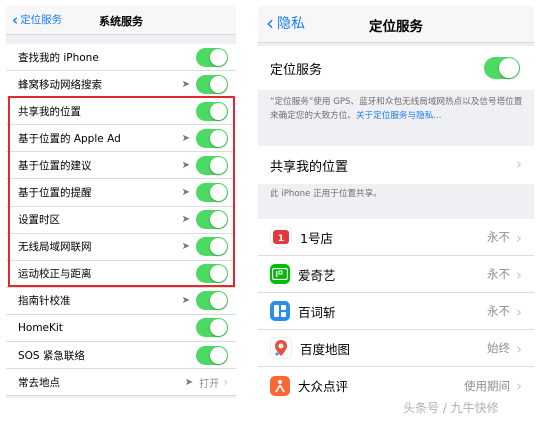  Describe the element at coordinates (121, 383) in the screenshot. I see `row-significant-locations: 常去地点 ➤ 打开 ›` at that location.